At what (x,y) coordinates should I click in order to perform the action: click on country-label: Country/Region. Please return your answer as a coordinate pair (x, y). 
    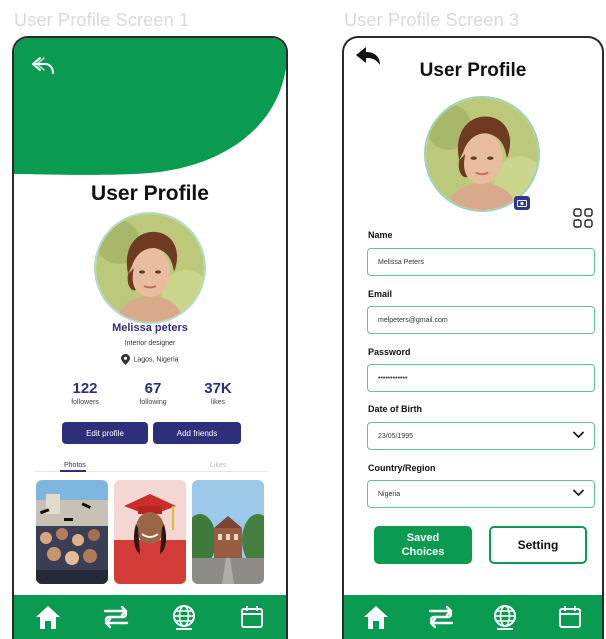
    Looking at the image, I should click on (402, 468).